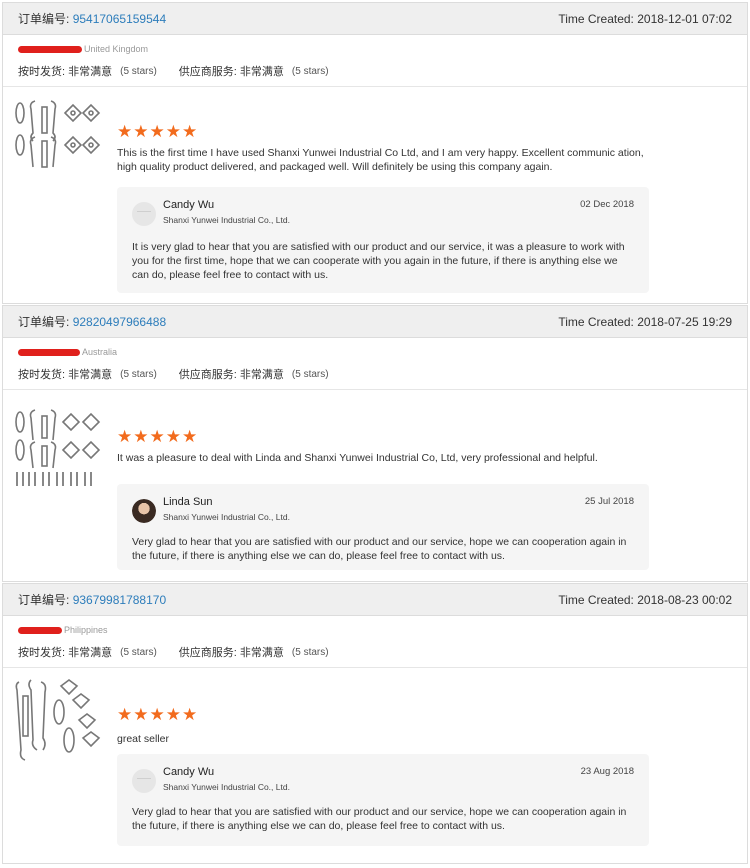  I want to click on order-number-link: 95417065159544, so click(119, 19).